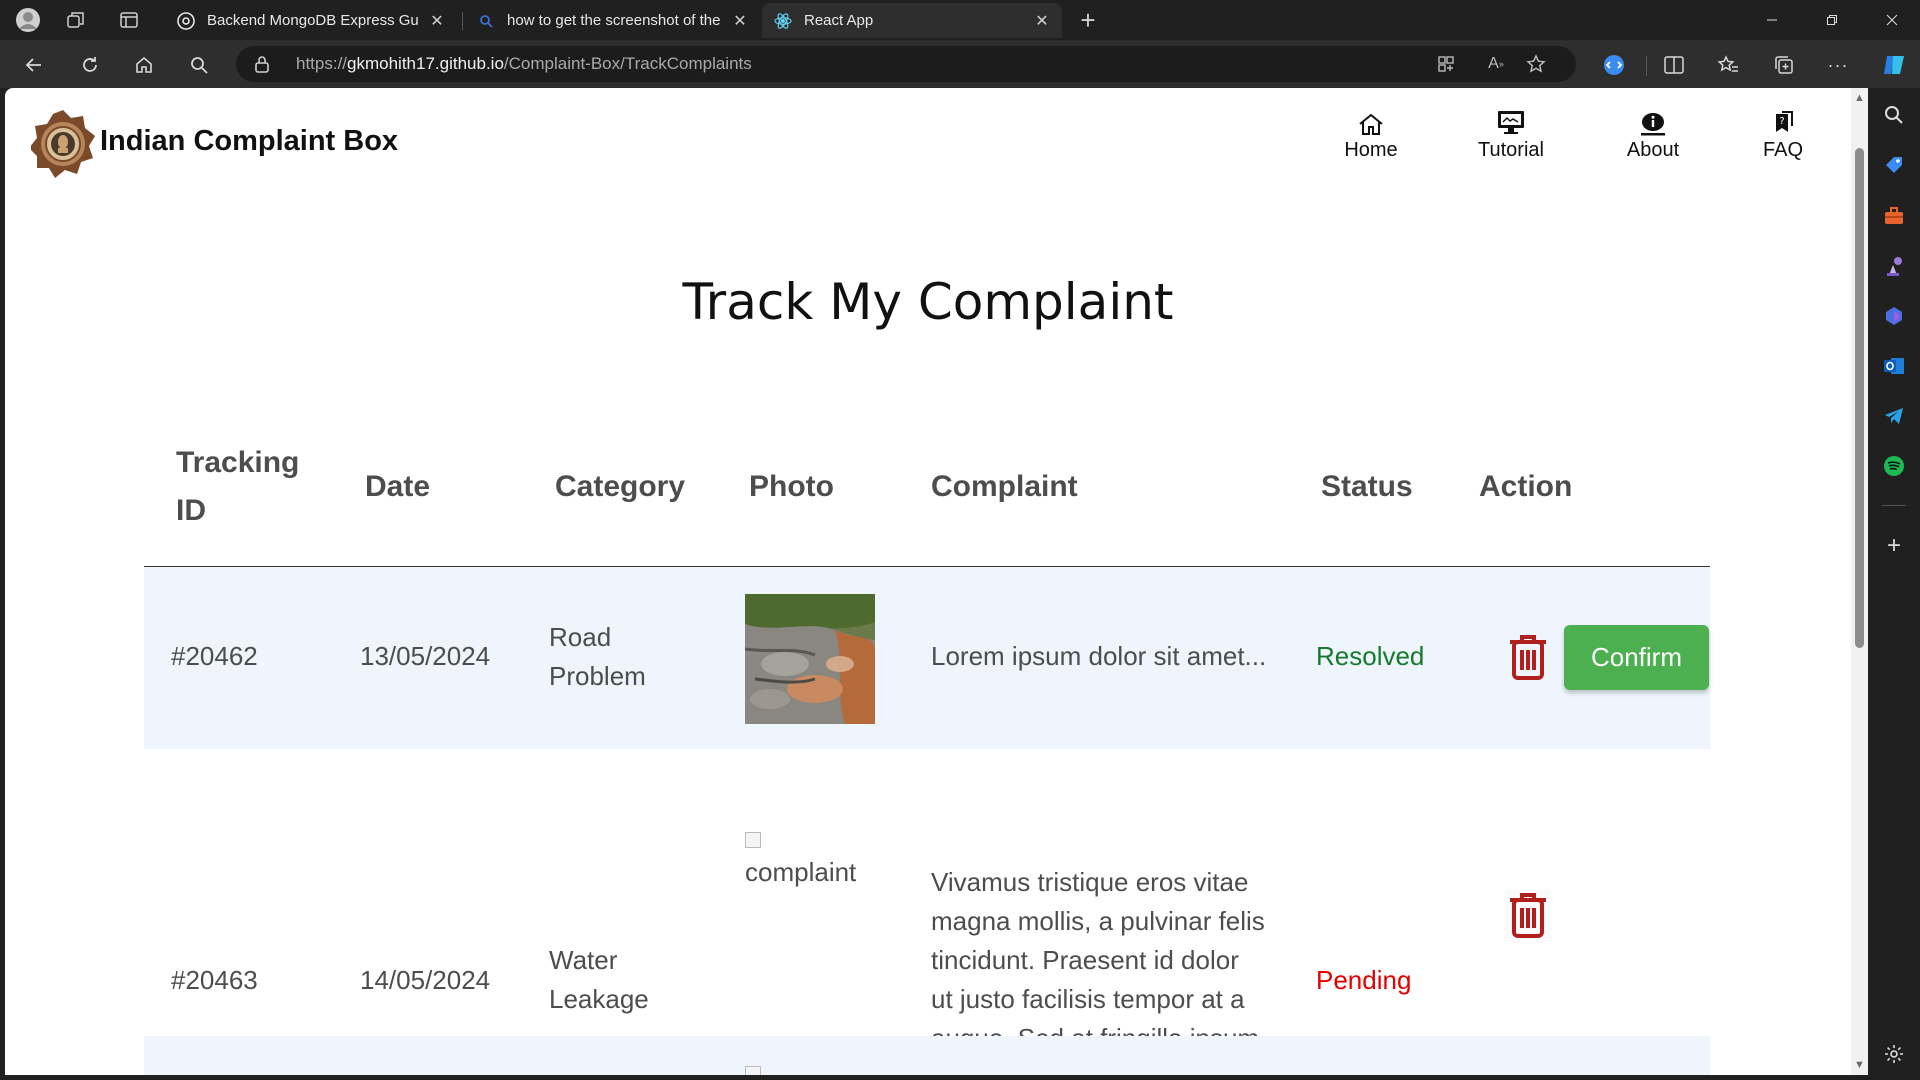 The image size is (1920, 1080). Describe the element at coordinates (1894, 466) in the screenshot. I see `spotify-icon` at that location.